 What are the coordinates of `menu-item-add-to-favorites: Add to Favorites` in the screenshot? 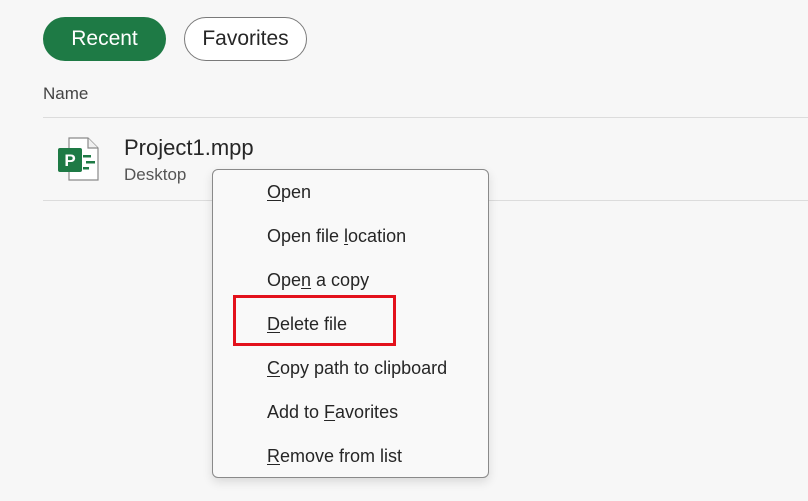 It's located at (350, 412).